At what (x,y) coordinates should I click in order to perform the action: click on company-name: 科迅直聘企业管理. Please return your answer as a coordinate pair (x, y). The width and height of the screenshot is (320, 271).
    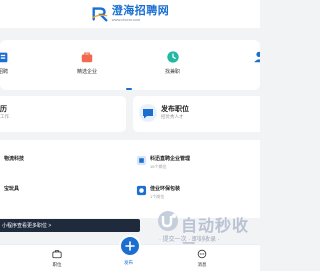
    Looking at the image, I should click on (170, 159).